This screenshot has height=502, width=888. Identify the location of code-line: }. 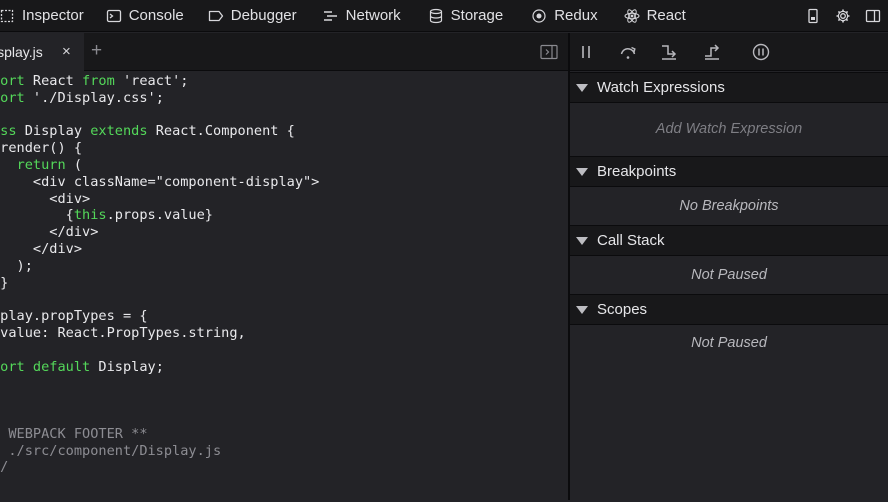
(280, 283).